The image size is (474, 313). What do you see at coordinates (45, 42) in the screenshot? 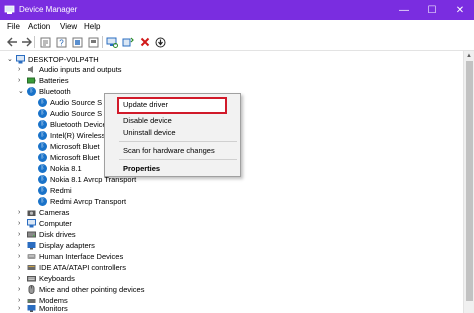
I see `properties-icon` at bounding box center [45, 42].